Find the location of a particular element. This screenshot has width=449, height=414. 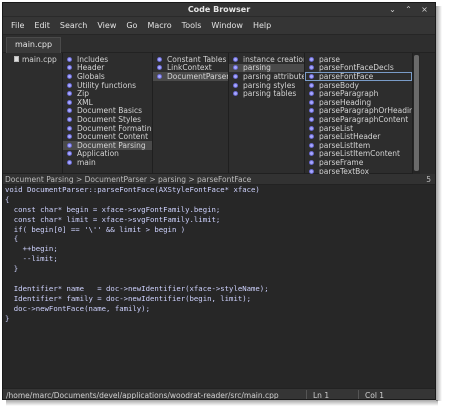

line-indicator: Ln 1 is located at coordinates (321, 395).